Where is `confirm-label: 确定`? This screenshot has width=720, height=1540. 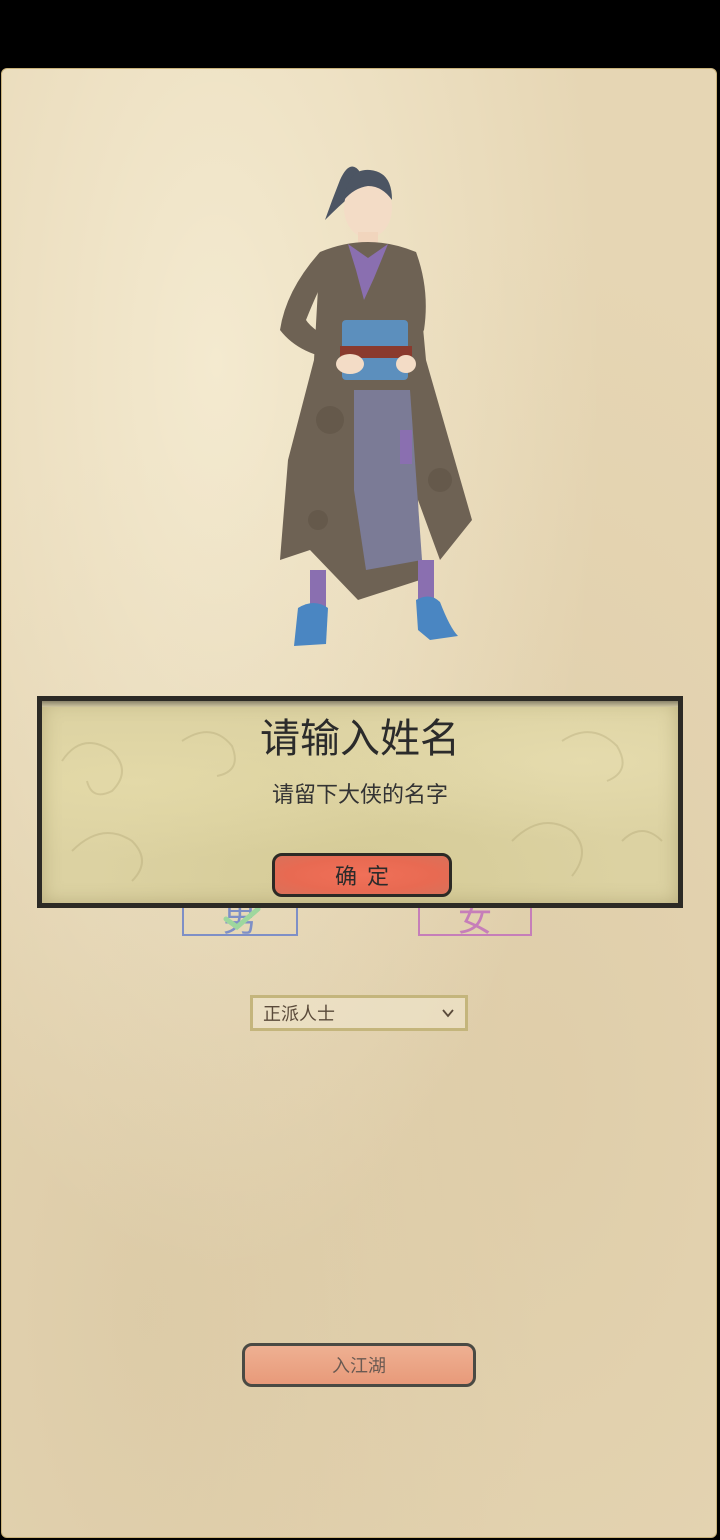 confirm-label: 确定 is located at coordinates (366, 877).